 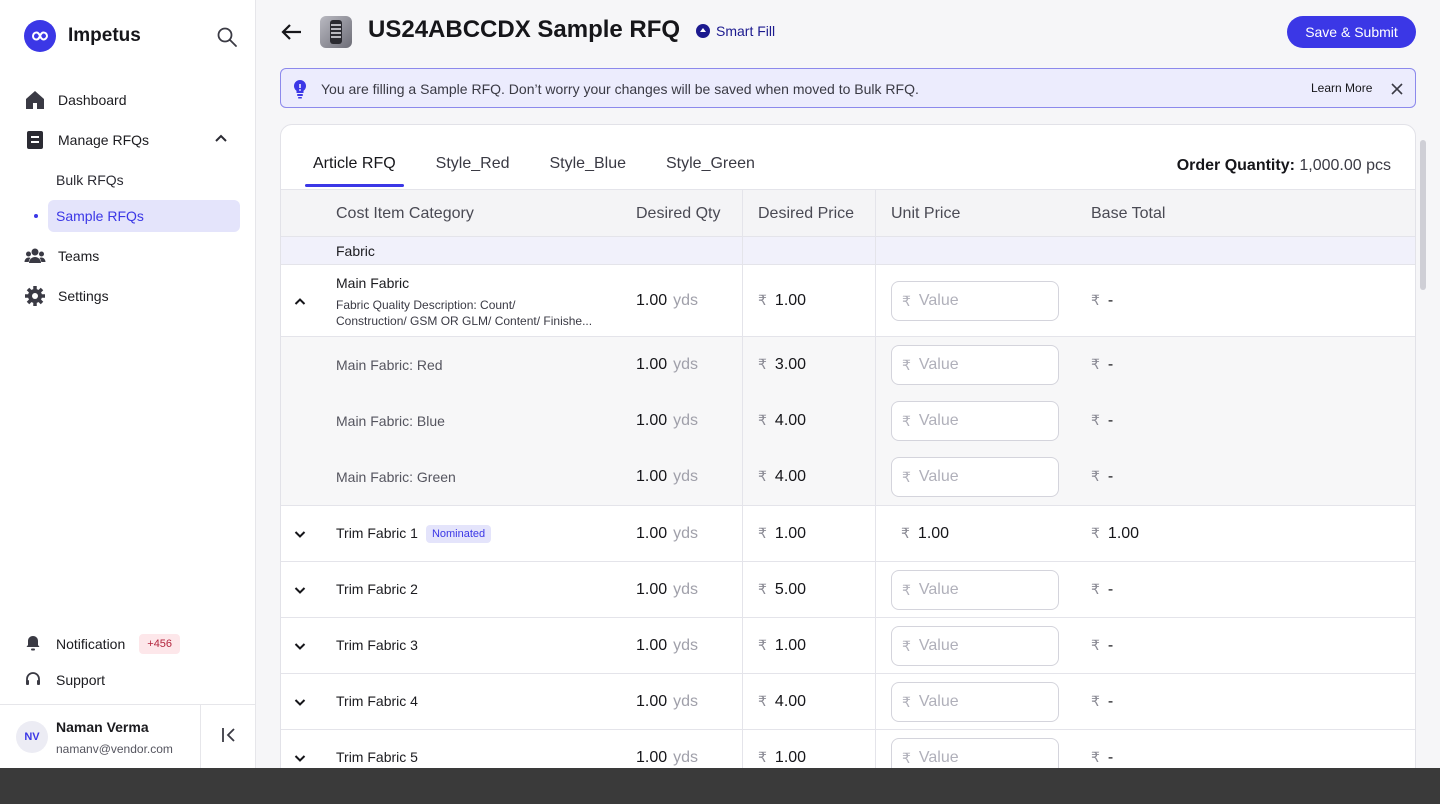 I want to click on notification-label: Notification, so click(x=91, y=644).